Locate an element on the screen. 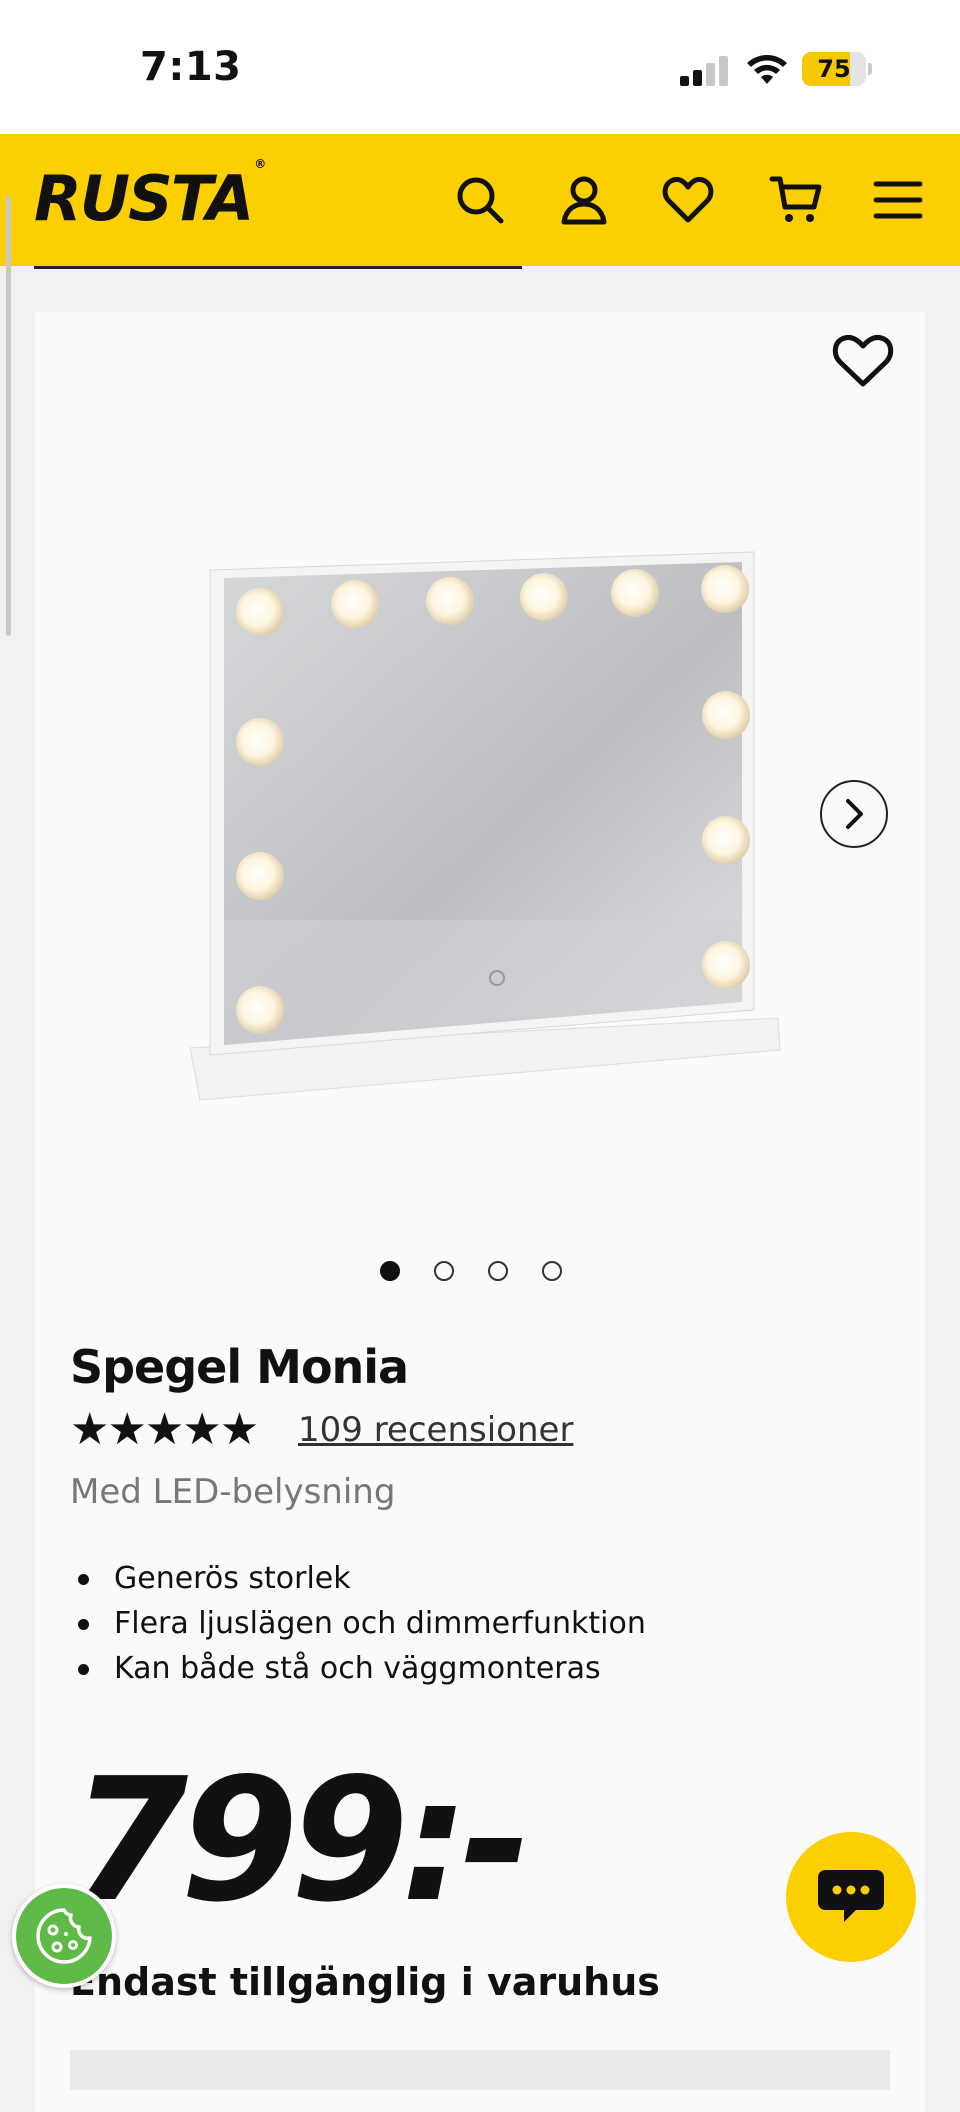  status-bar: 7:13 75 is located at coordinates (480, 67).